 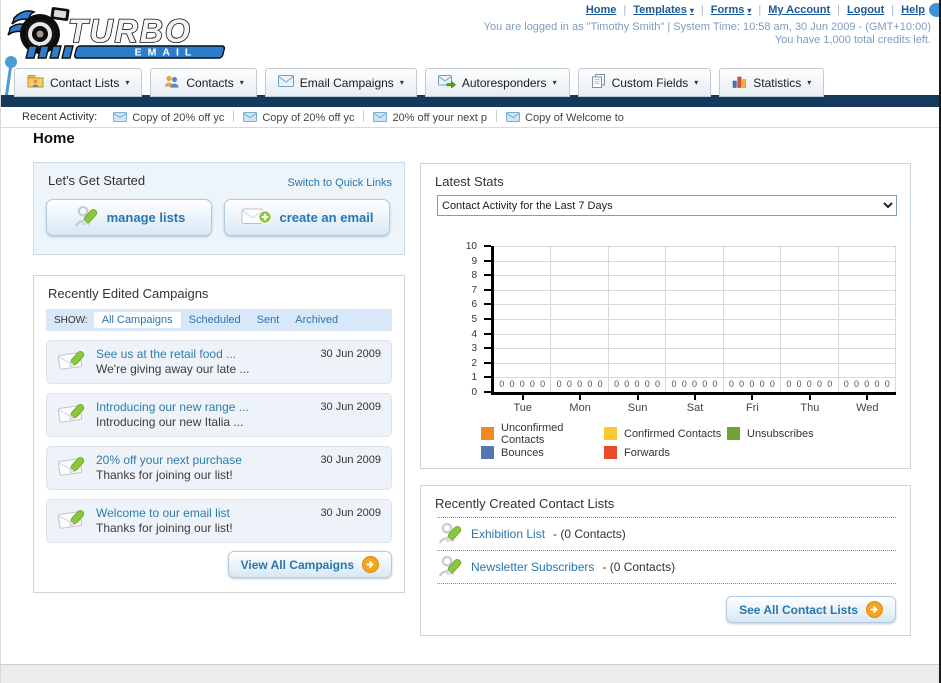 I want to click on contact-list-name-link: Exhibition List, so click(x=508, y=534).